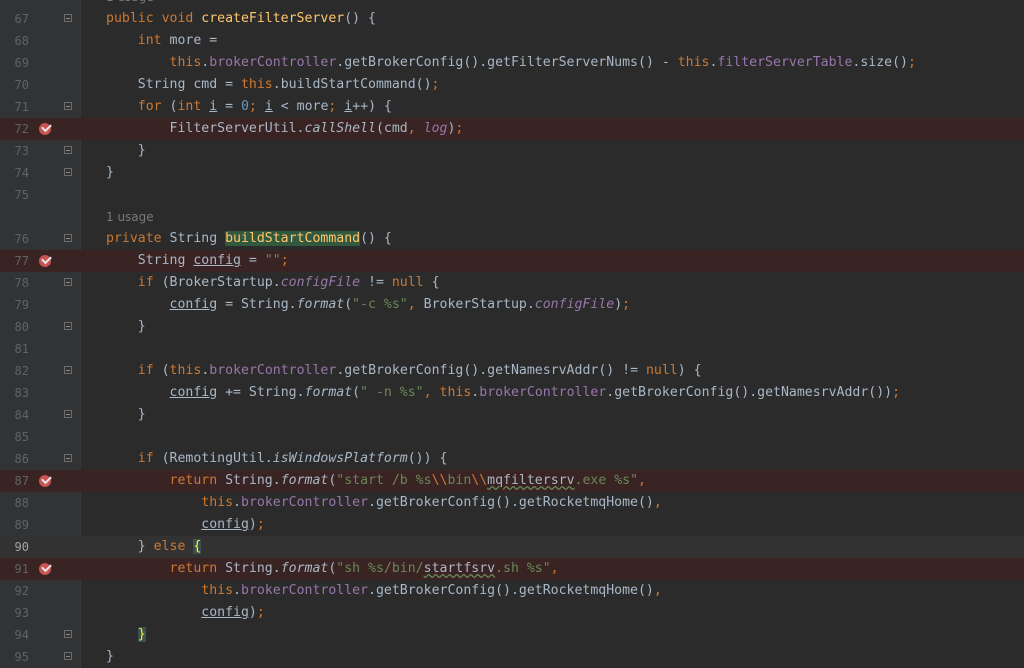 This screenshot has height=668, width=1024. I want to click on code-line: 90 } else {, so click(512, 547).